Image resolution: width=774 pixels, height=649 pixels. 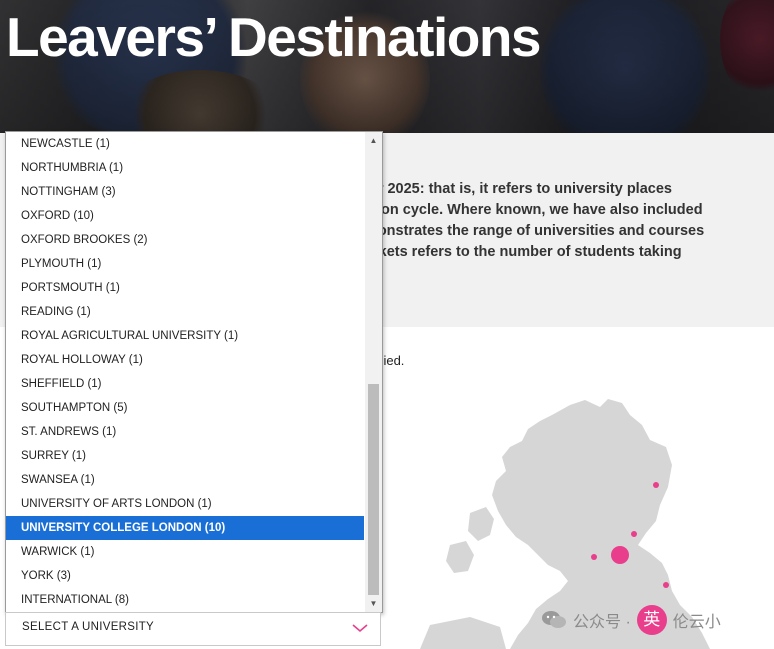 What do you see at coordinates (360, 628) in the screenshot?
I see `chevron-down-icon` at bounding box center [360, 628].